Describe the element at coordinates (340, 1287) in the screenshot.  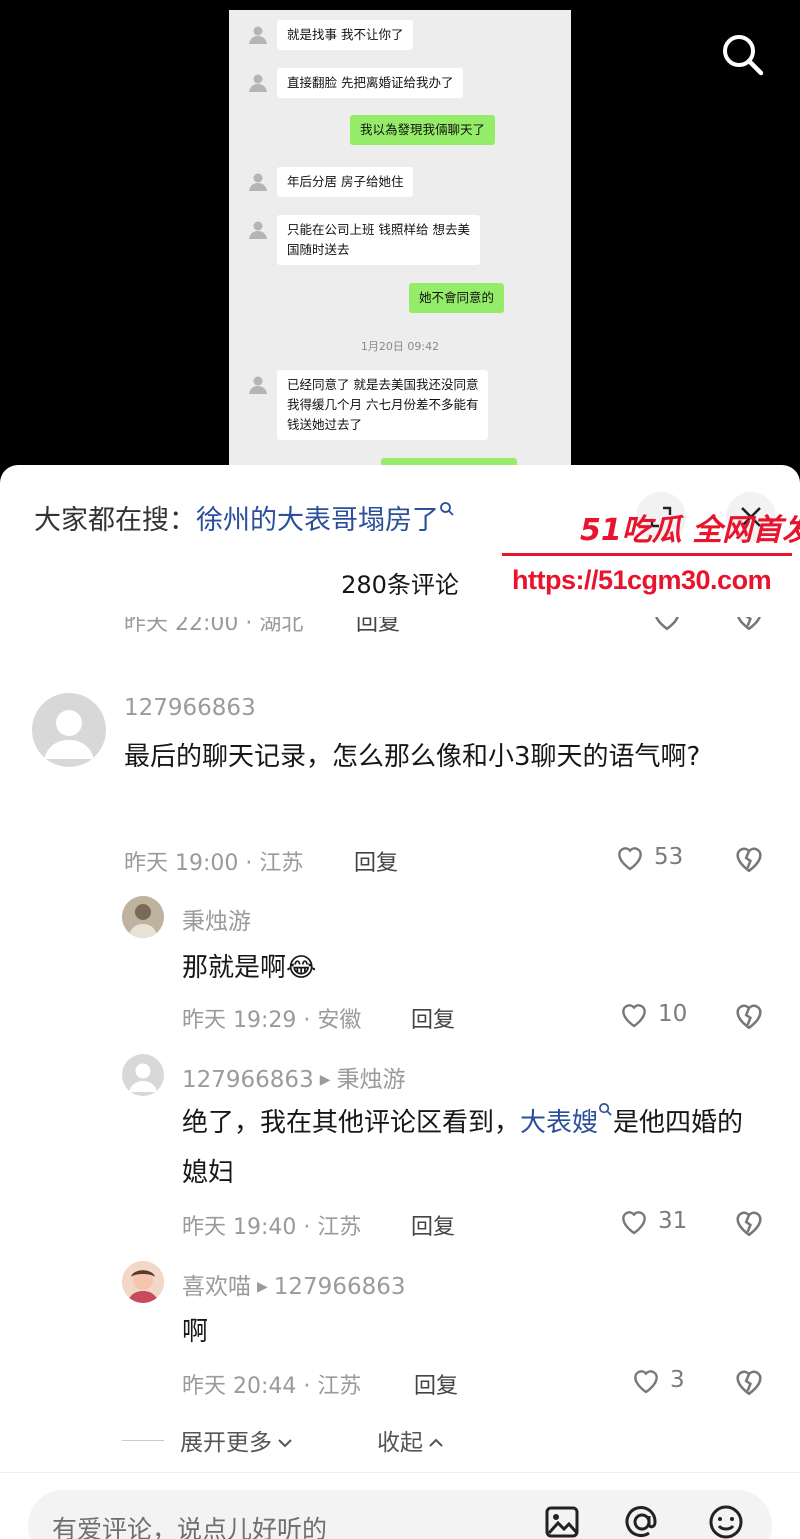
I see `reply-to-username: 127966863` at that location.